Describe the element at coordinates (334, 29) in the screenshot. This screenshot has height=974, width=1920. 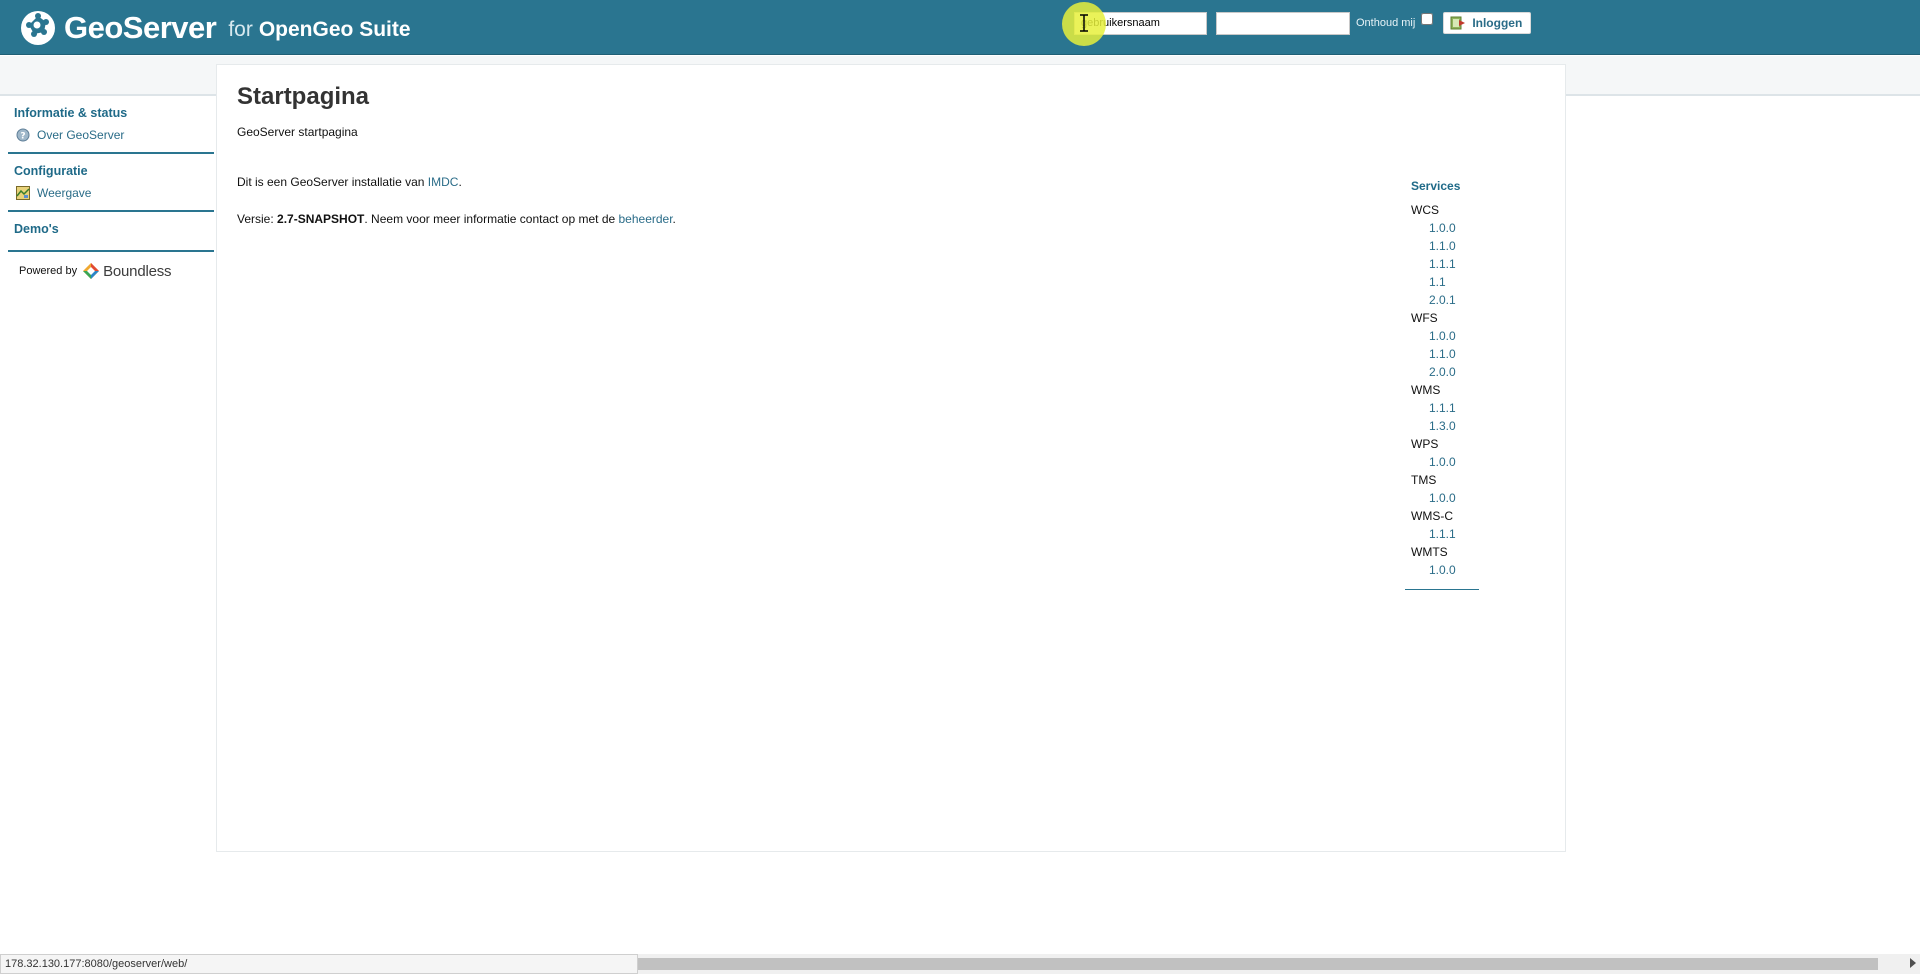
I see `brand-suite: OpenGeo Suite` at that location.